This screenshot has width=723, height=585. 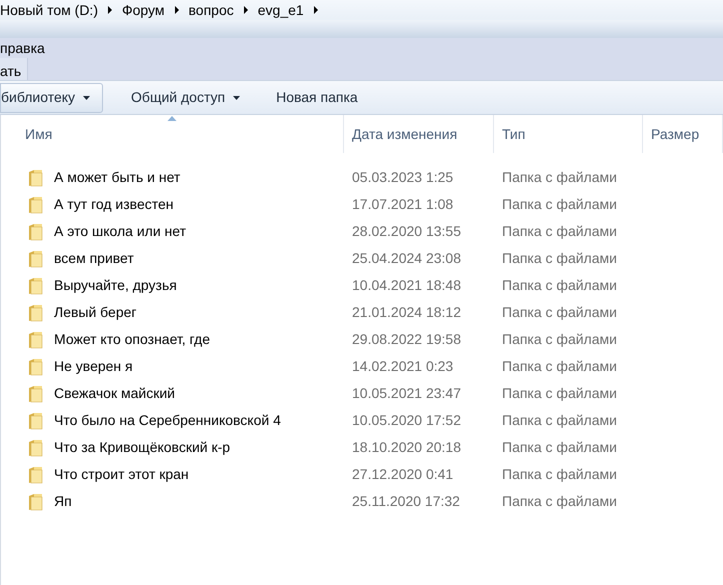 What do you see at coordinates (120, 231) in the screenshot?
I see `file-name: А это школа или нет` at bounding box center [120, 231].